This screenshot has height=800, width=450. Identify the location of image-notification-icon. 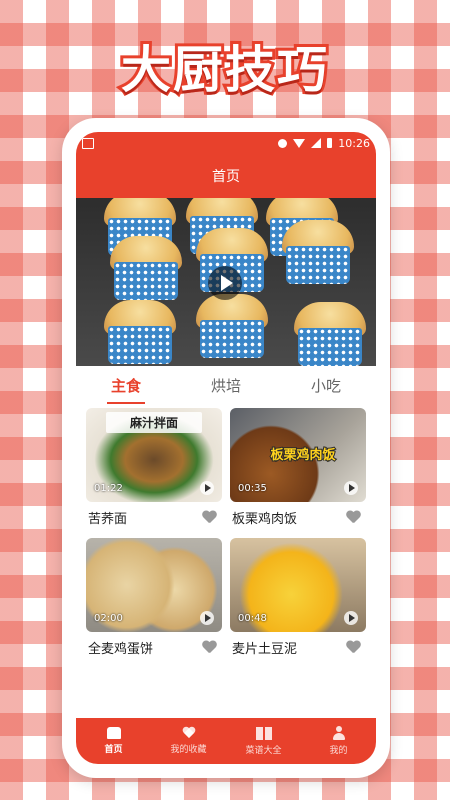
(88, 143).